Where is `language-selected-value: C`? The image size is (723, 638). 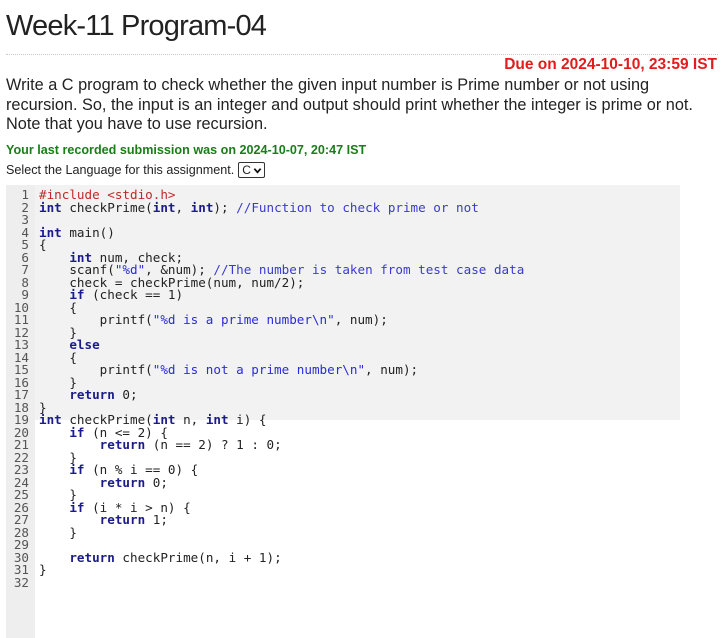
language-selected-value: C is located at coordinates (246, 170).